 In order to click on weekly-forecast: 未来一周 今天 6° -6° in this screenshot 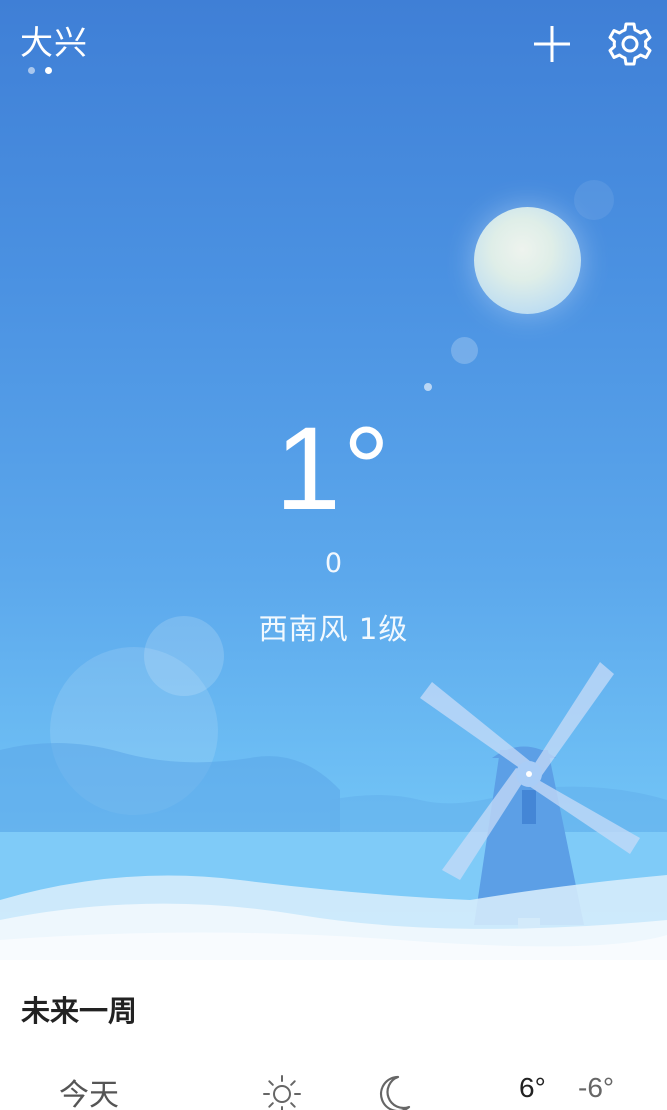, I will do `click(333, 1035)`.